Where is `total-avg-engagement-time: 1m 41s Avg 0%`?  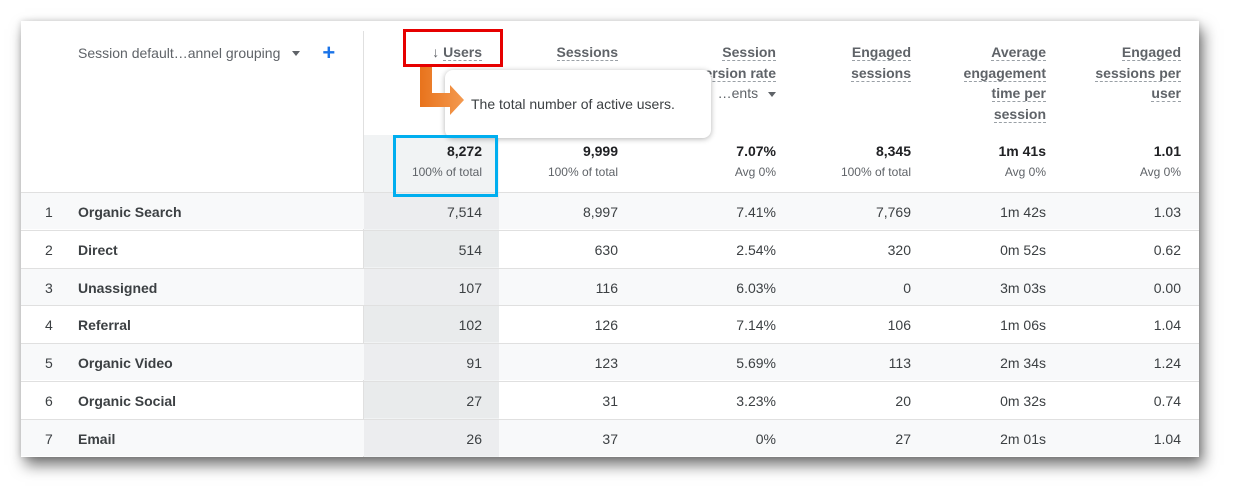
total-avg-engagement-time: 1m 41s Avg 0% is located at coordinates (1022, 161).